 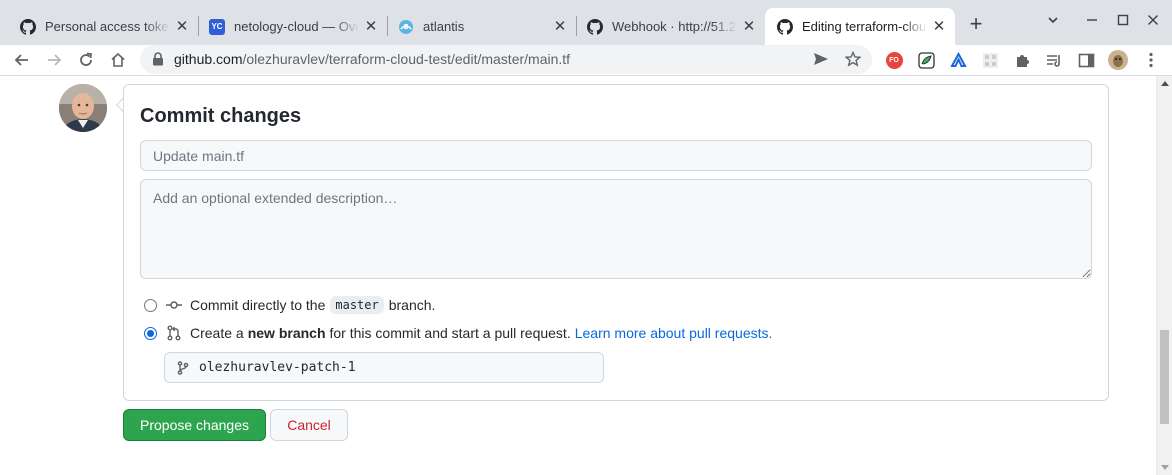 I want to click on lock-icon, so click(x=158, y=60).